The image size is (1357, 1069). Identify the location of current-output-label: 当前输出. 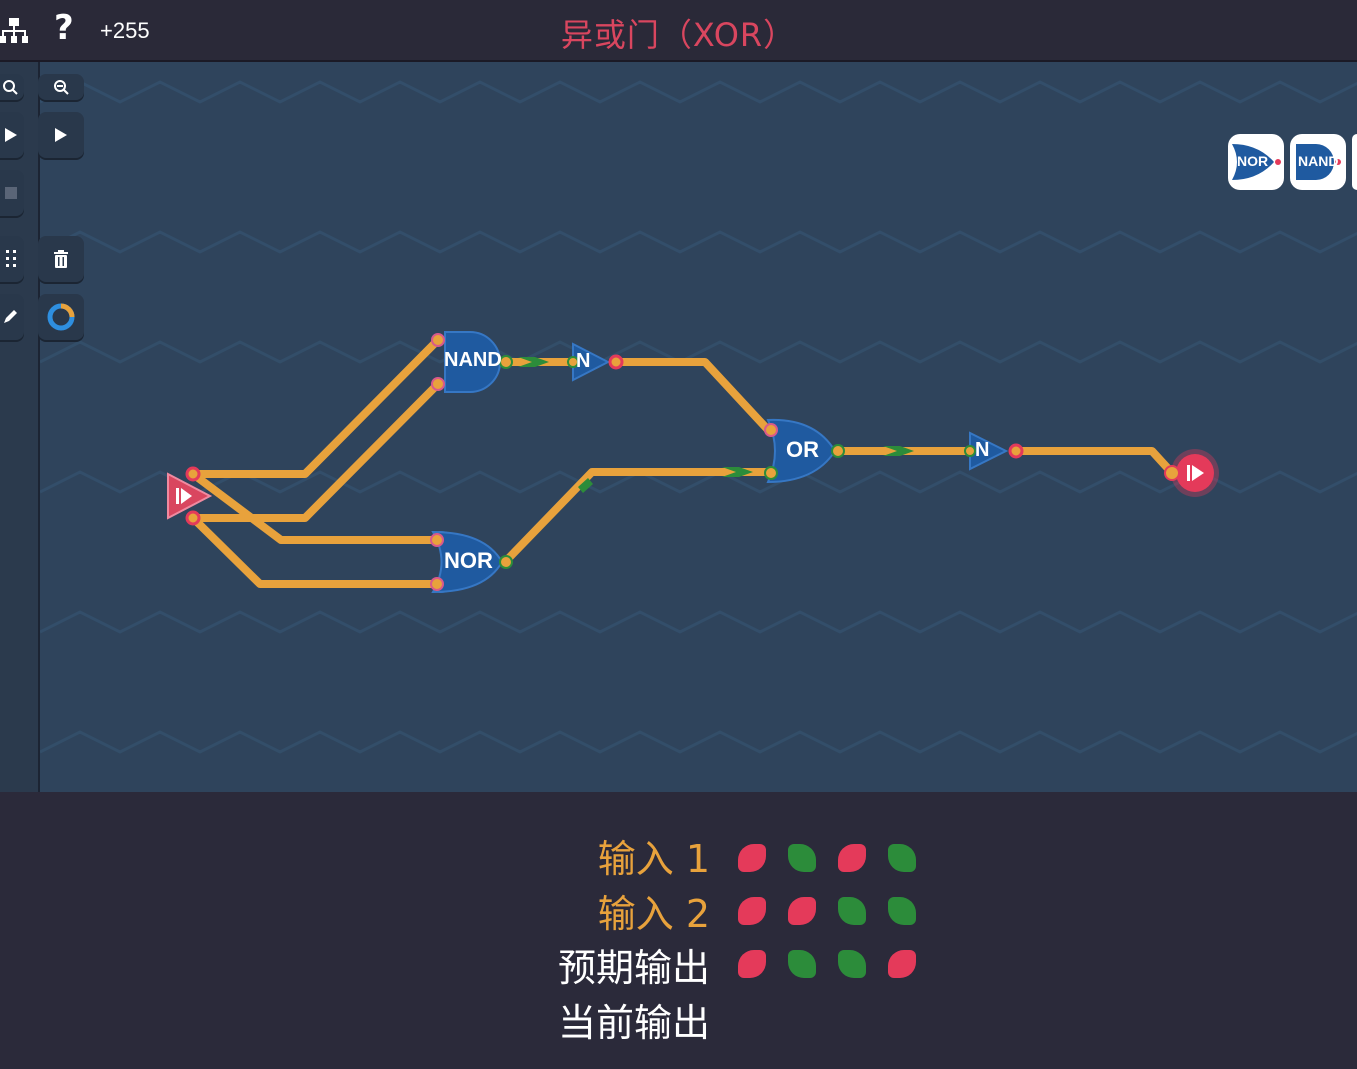
(633, 1023).